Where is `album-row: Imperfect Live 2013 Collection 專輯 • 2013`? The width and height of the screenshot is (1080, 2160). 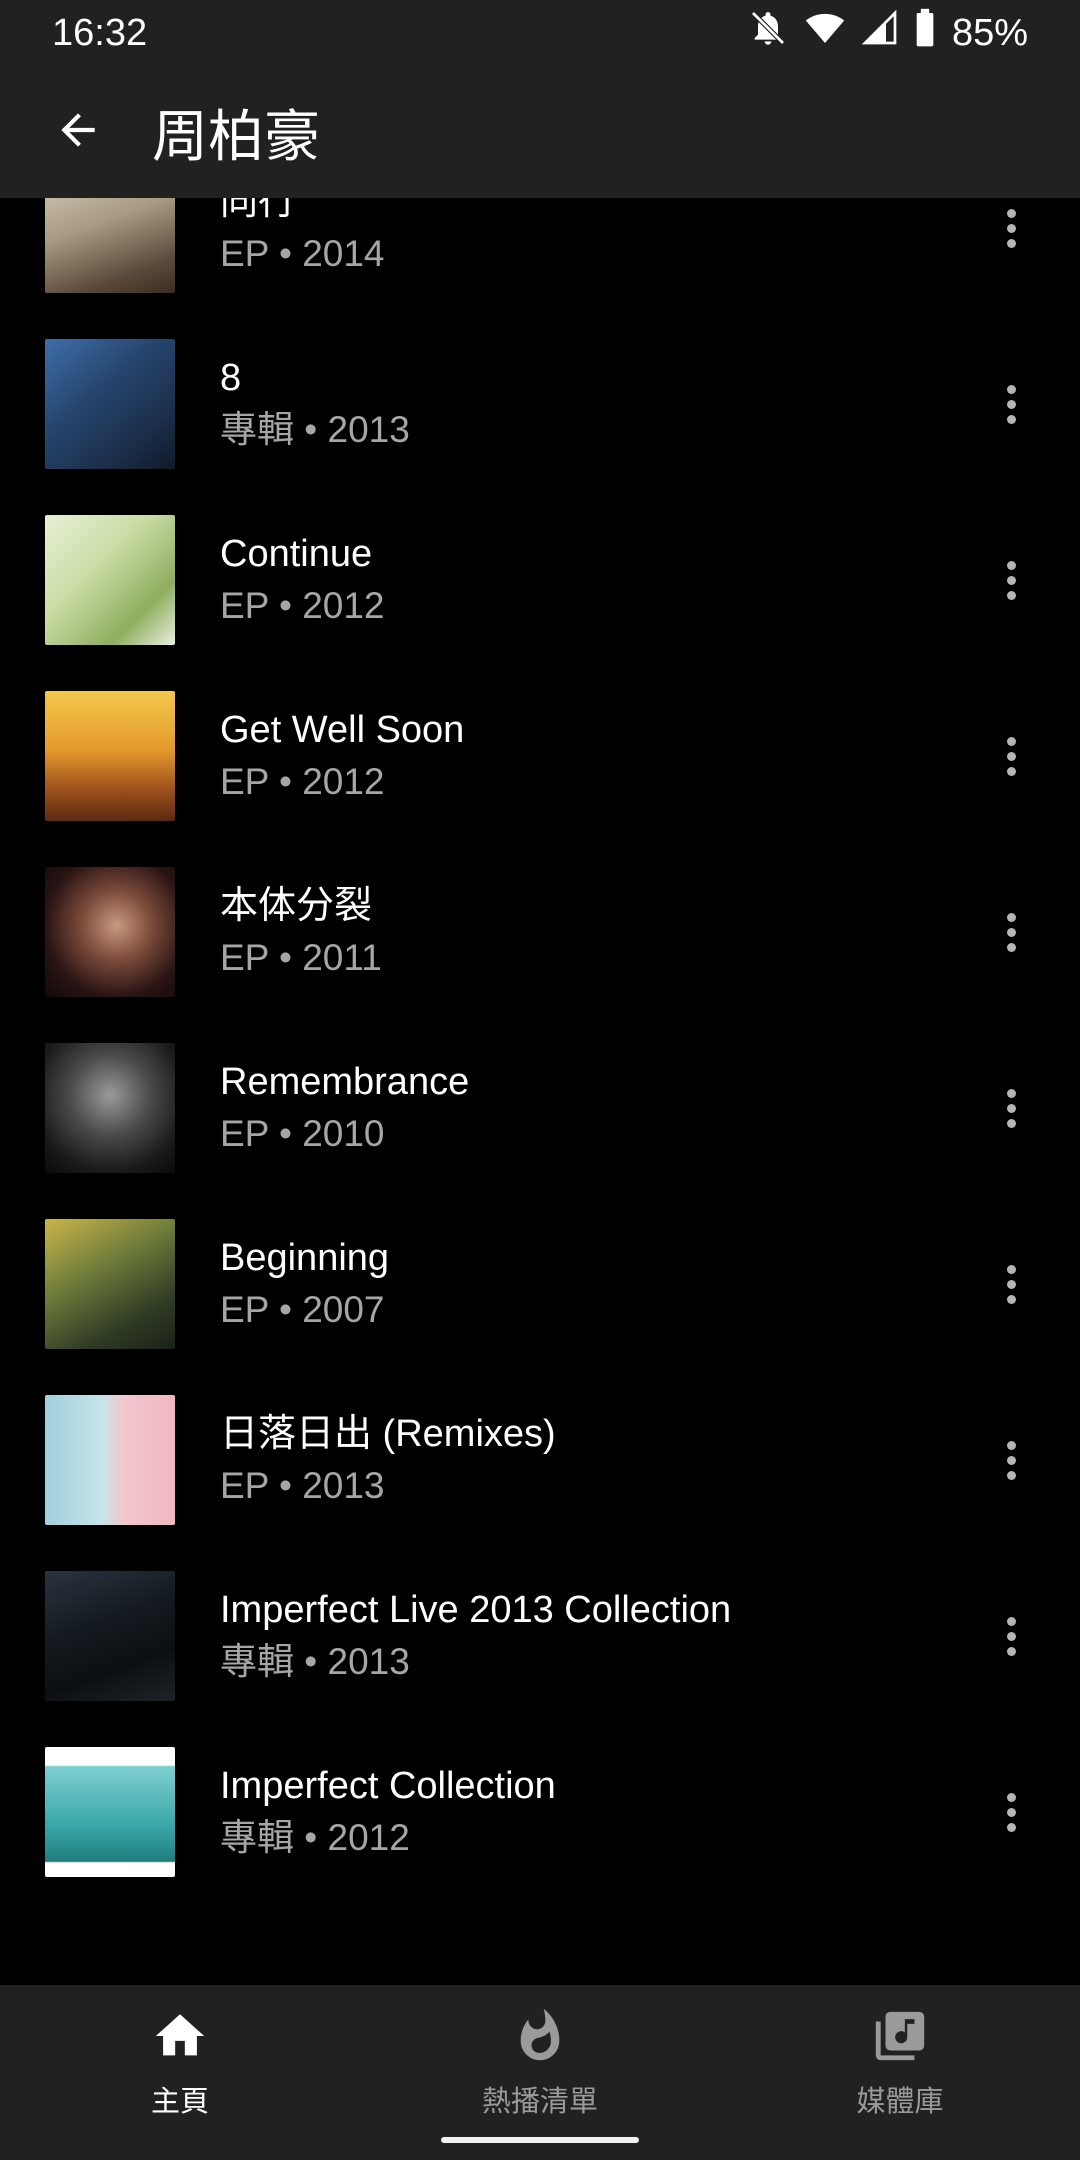 album-row: Imperfect Live 2013 Collection 專輯 • 2013 is located at coordinates (540, 1636).